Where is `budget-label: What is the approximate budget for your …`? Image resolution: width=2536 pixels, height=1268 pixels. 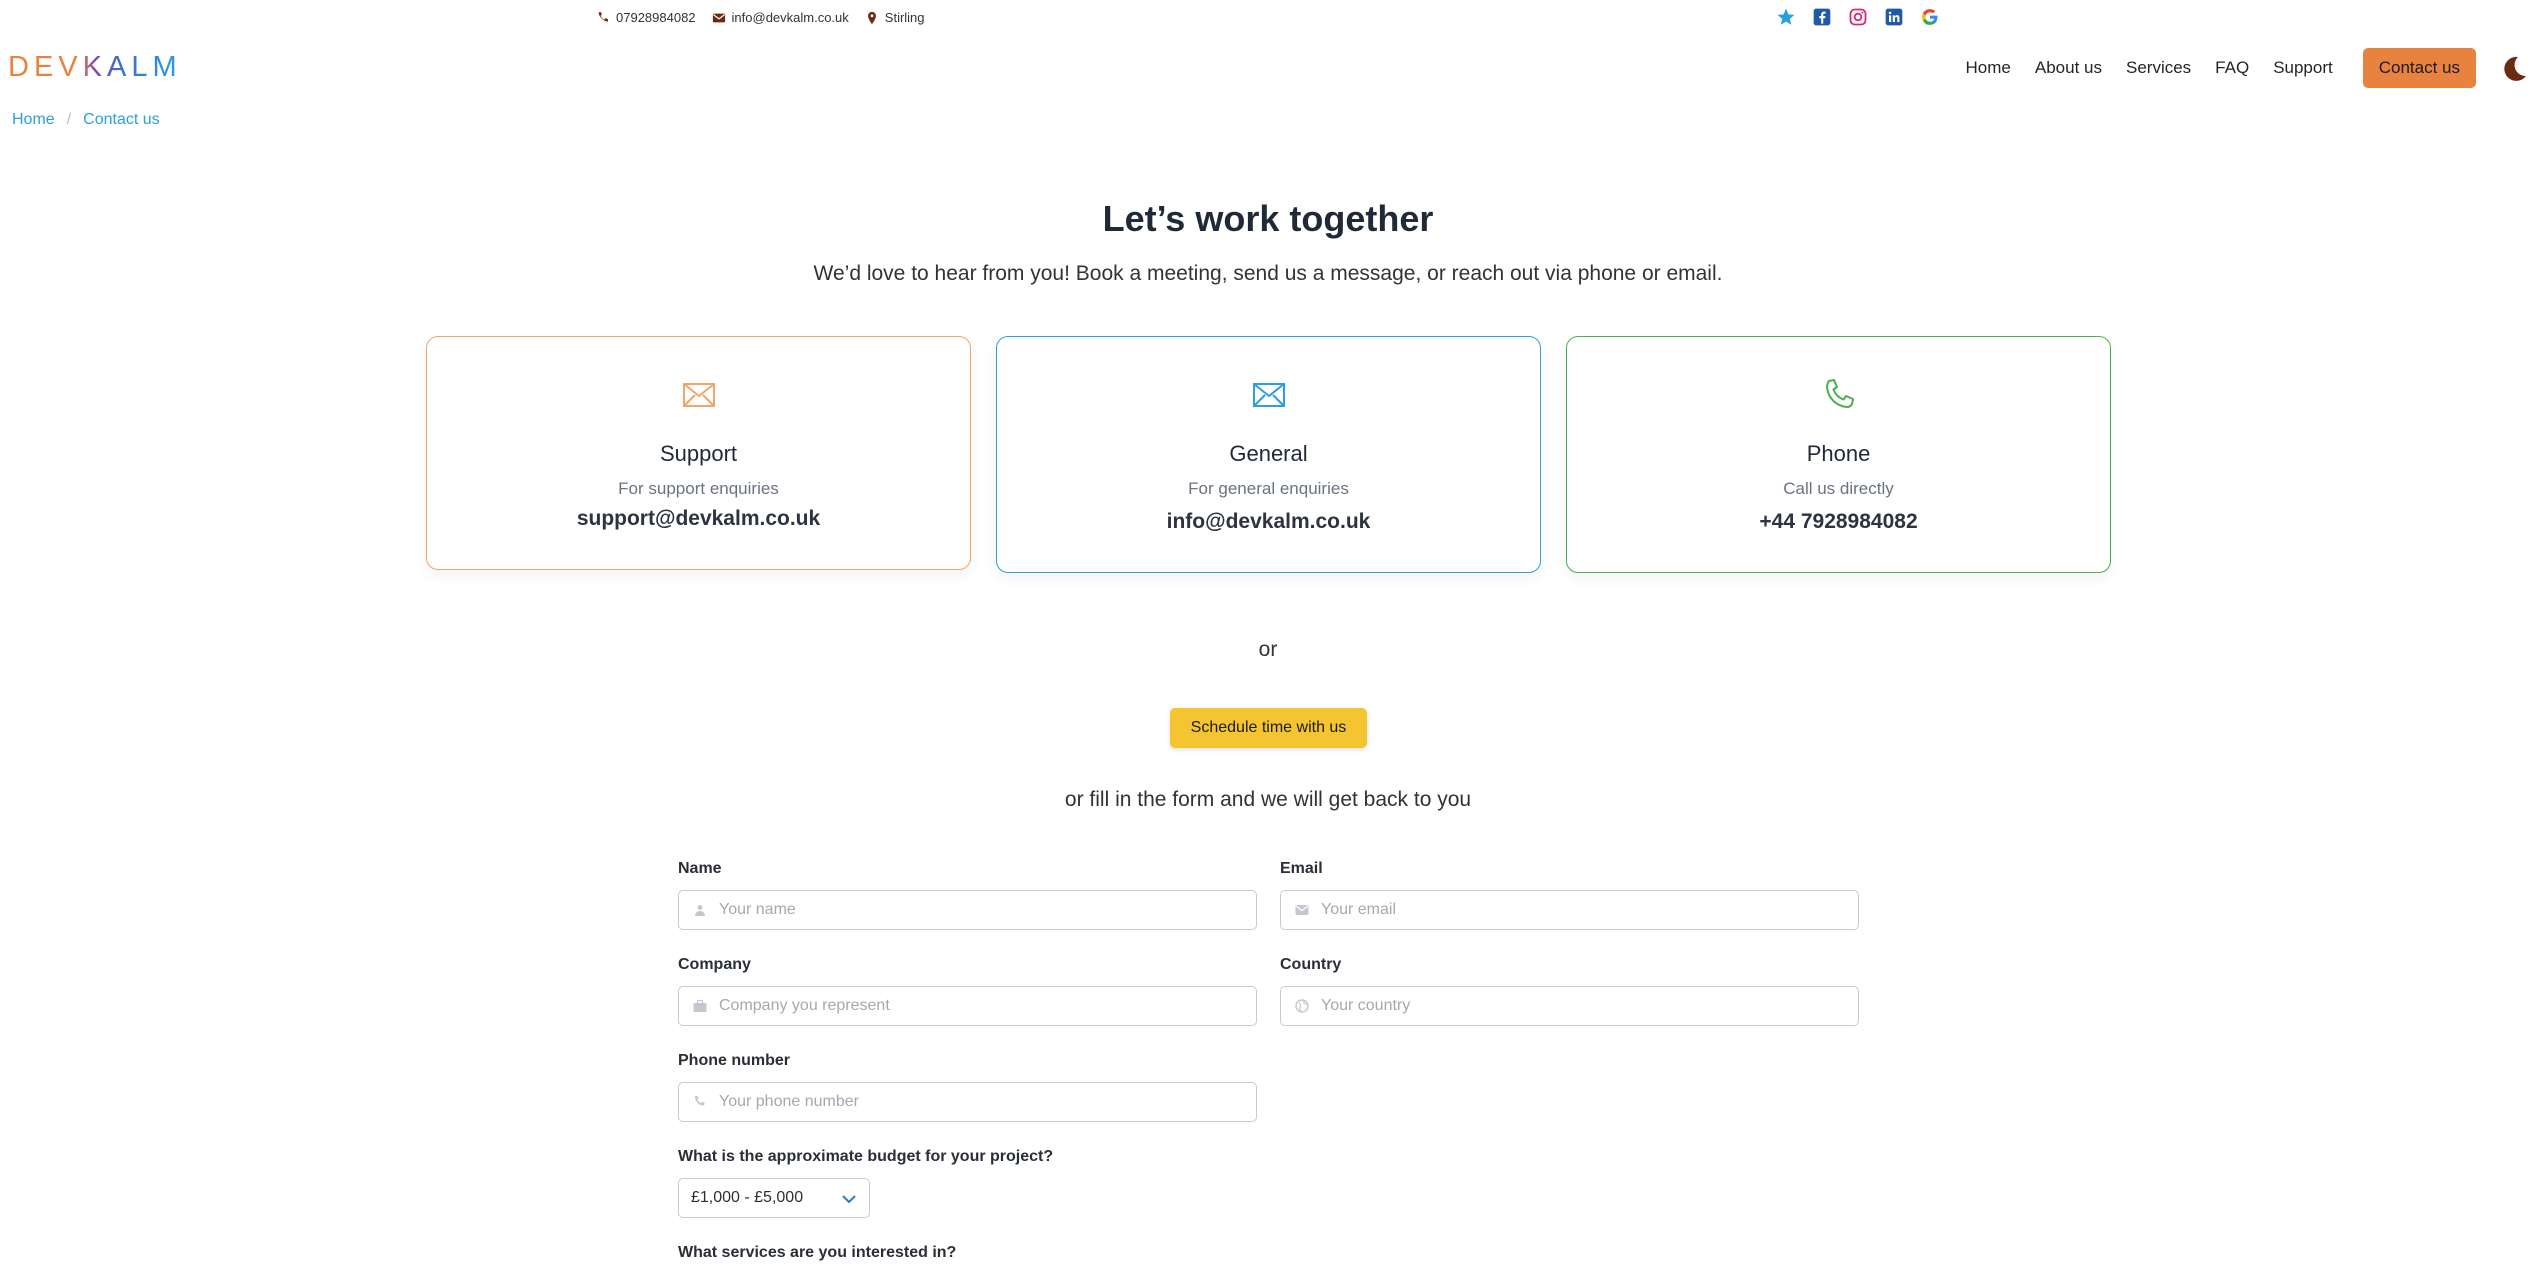
budget-label: What is the approximate budget for your … is located at coordinates (866, 1156).